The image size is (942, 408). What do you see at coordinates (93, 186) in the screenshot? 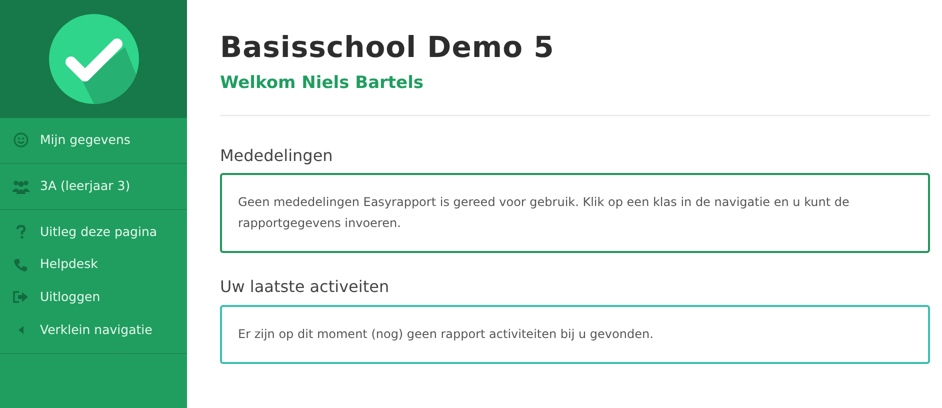
I see `nav-link: 3A (leerjaar 3)` at bounding box center [93, 186].